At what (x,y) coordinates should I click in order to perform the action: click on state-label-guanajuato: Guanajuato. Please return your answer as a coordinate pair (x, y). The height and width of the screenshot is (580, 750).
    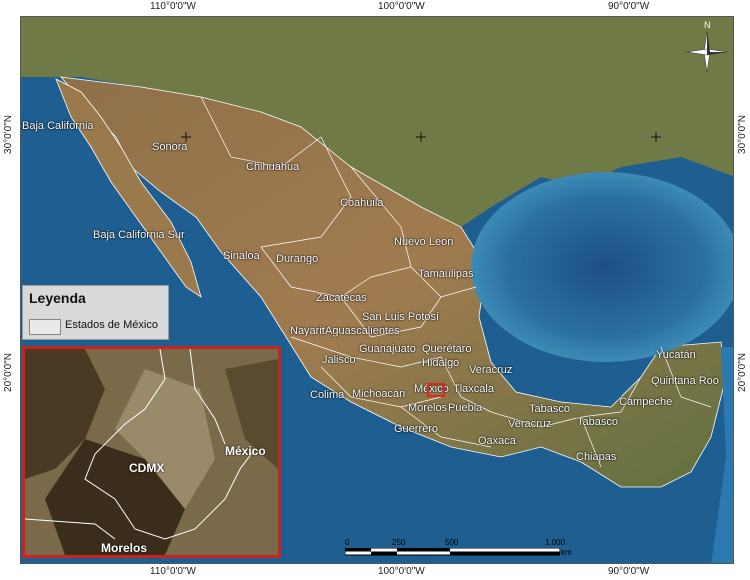
    Looking at the image, I should click on (387, 349).